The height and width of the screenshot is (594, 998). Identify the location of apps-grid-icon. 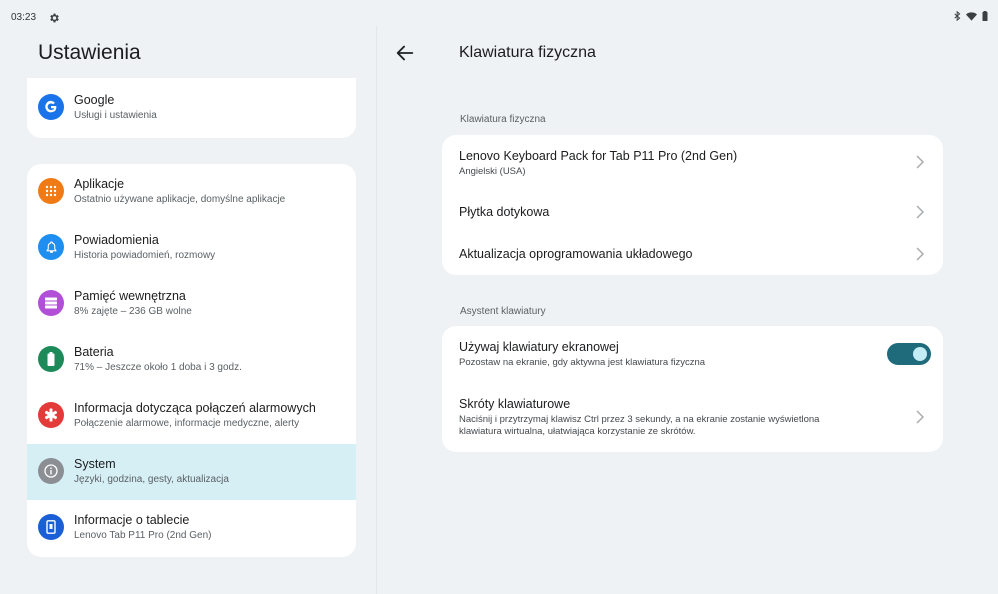
(51, 191).